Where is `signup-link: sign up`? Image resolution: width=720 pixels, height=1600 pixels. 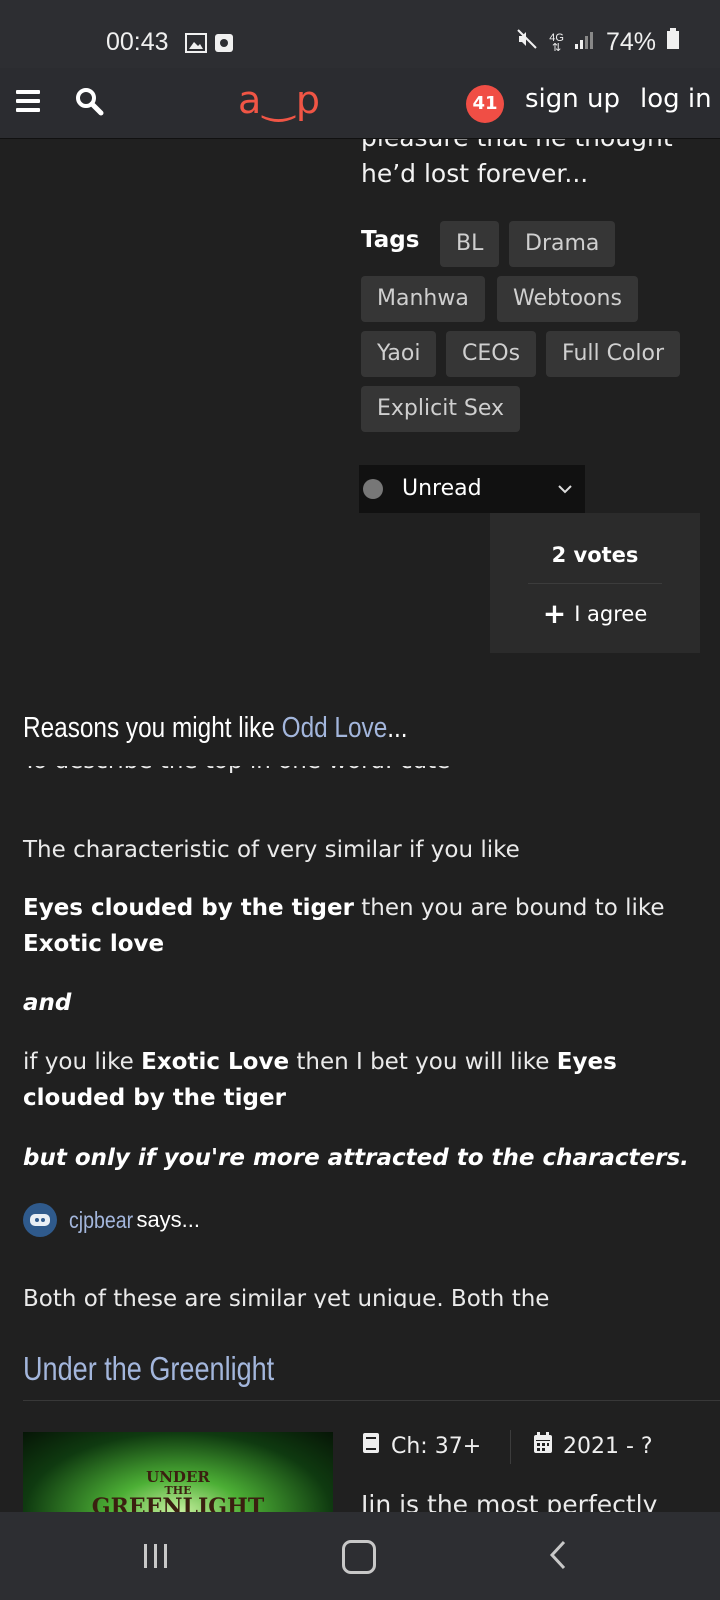
signup-link: sign up is located at coordinates (572, 99).